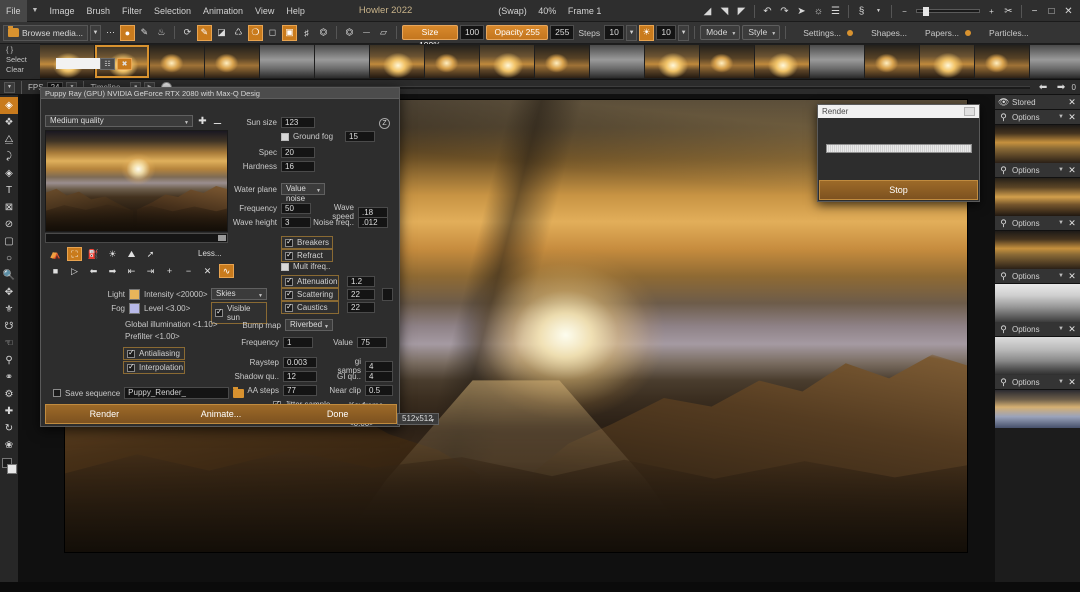 This screenshot has height=592, width=1080. I want to click on style-dropdown: Style, so click(761, 33).